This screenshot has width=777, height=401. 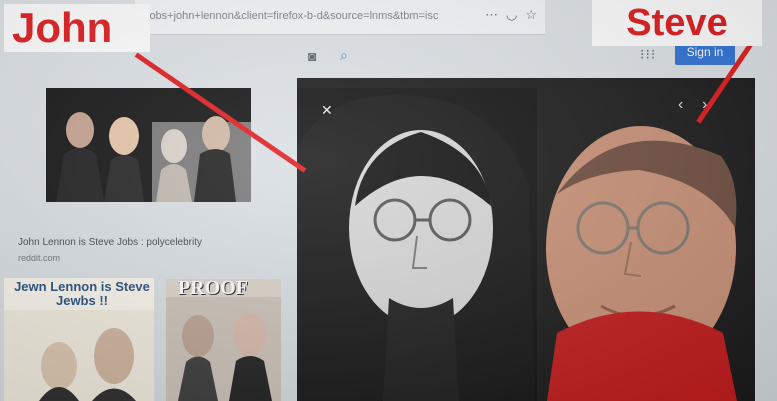 I want to click on result-image-2: Jewn Lennon is Steve Jewbs !!, so click(x=79, y=339).